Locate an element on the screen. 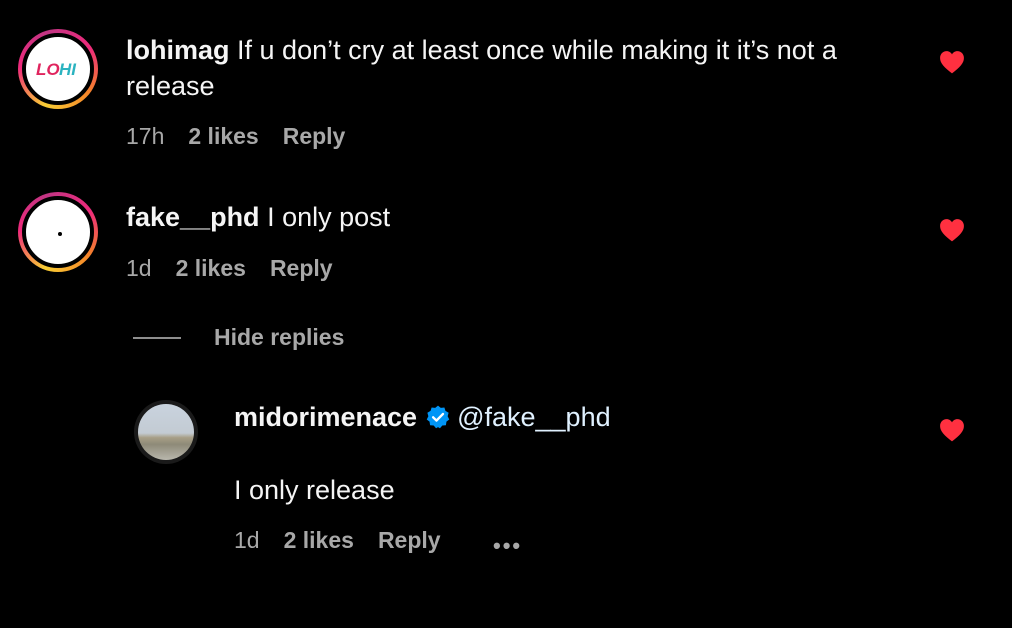 The image size is (1012, 628). reply-likes: 2 likes is located at coordinates (319, 540).